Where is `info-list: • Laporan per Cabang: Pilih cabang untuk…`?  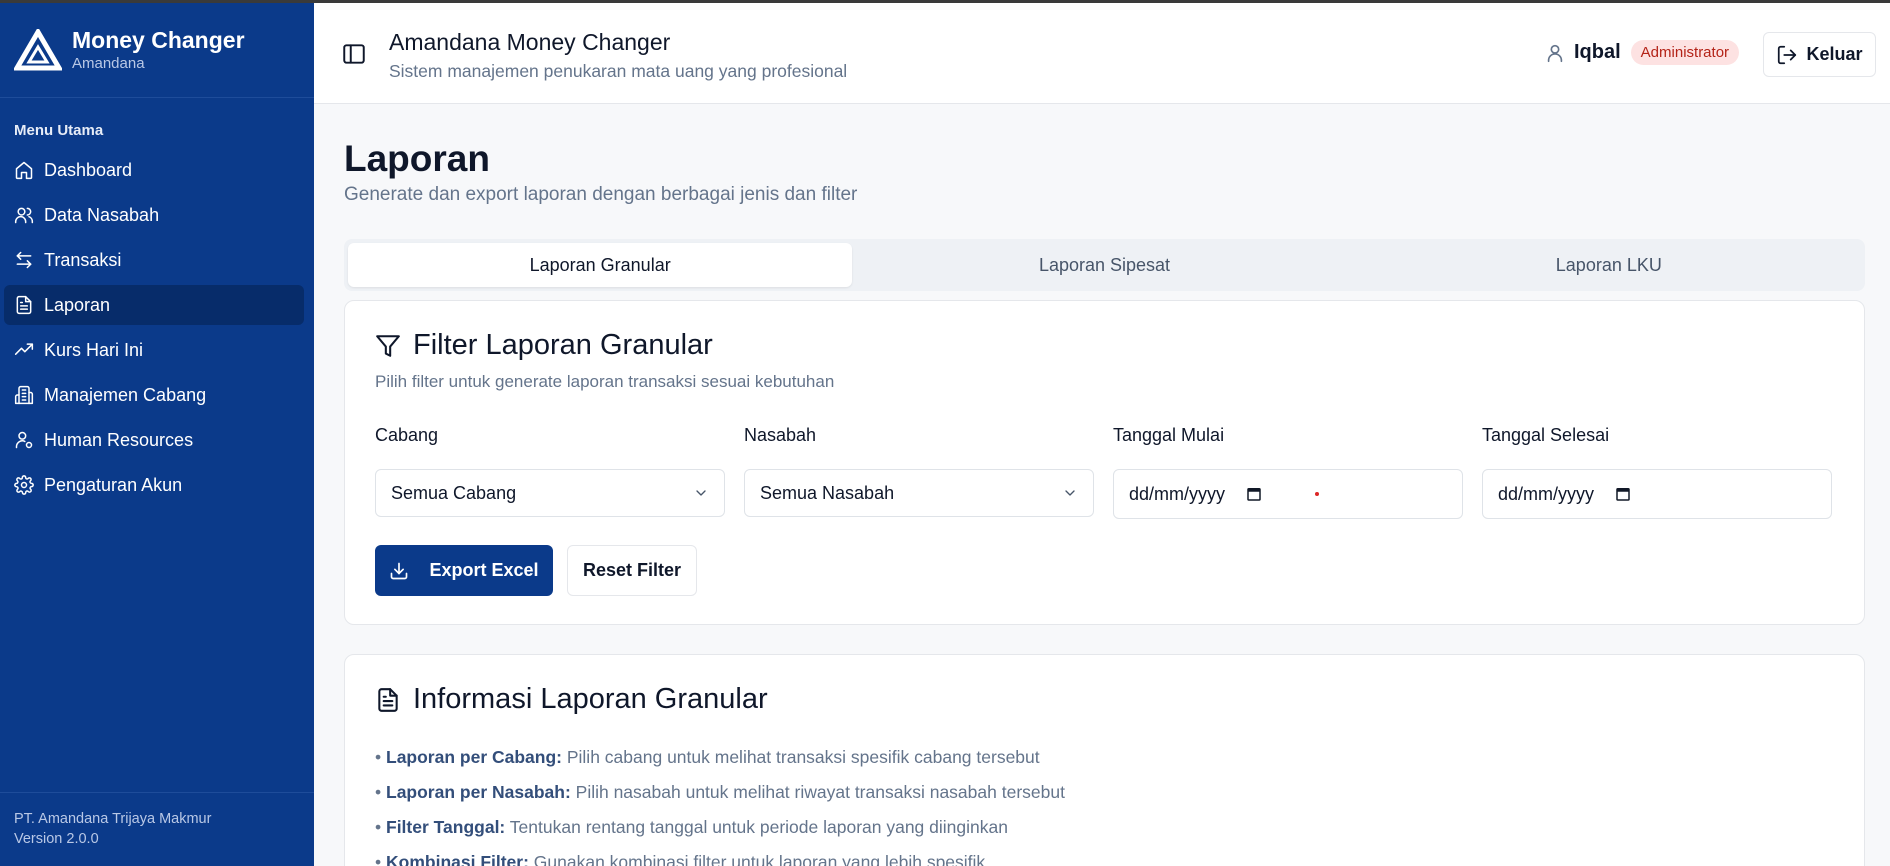 info-list: • Laporan per Cabang: Pilih cabang untuk… is located at coordinates (720, 805).